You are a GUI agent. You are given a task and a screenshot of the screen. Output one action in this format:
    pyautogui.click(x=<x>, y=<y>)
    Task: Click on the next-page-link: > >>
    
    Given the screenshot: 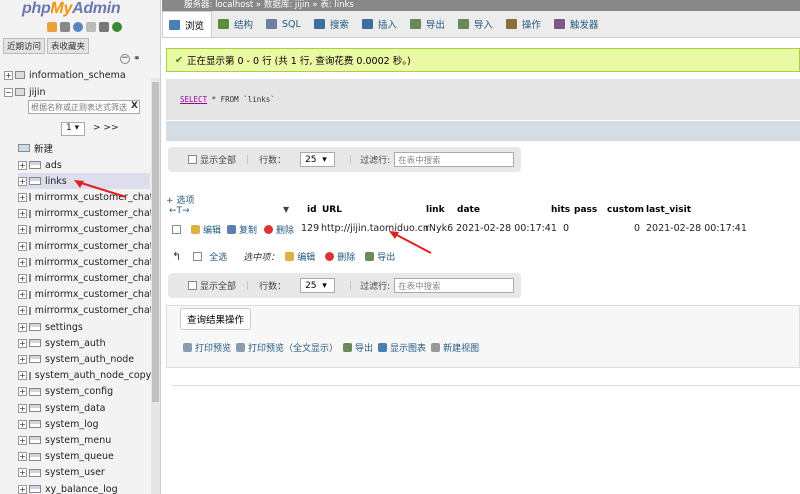 What is the action you would take?
    pyautogui.click(x=105, y=128)
    